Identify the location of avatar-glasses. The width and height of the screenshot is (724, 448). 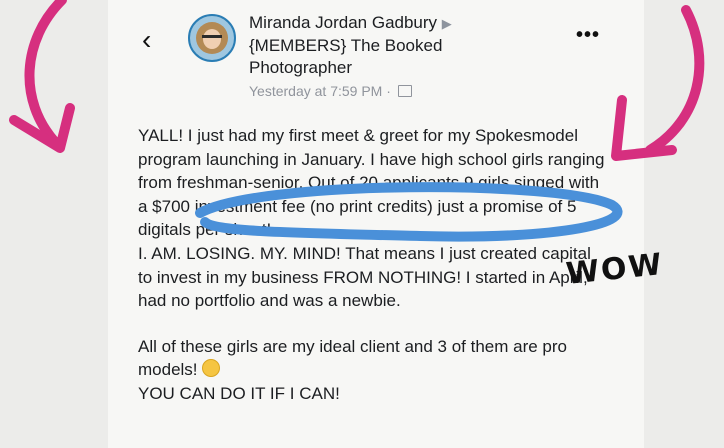
(212, 36).